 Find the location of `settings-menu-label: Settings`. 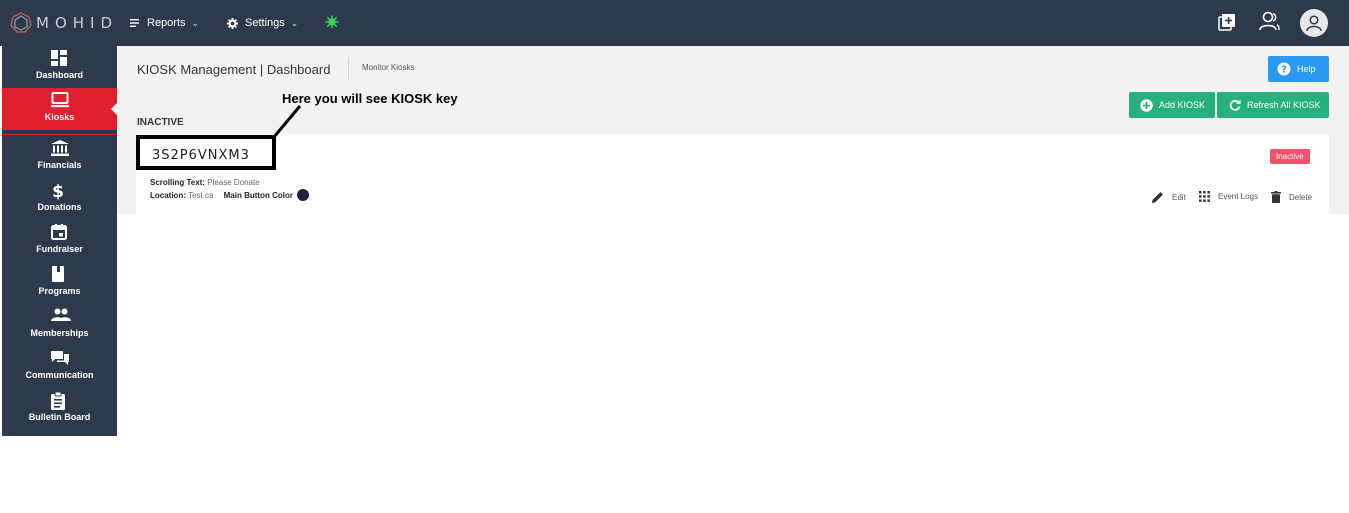

settings-menu-label: Settings is located at coordinates (265, 23).